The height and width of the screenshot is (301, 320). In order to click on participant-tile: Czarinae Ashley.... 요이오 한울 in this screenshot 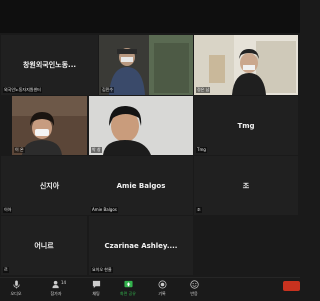, I will do `click(141, 245)`.